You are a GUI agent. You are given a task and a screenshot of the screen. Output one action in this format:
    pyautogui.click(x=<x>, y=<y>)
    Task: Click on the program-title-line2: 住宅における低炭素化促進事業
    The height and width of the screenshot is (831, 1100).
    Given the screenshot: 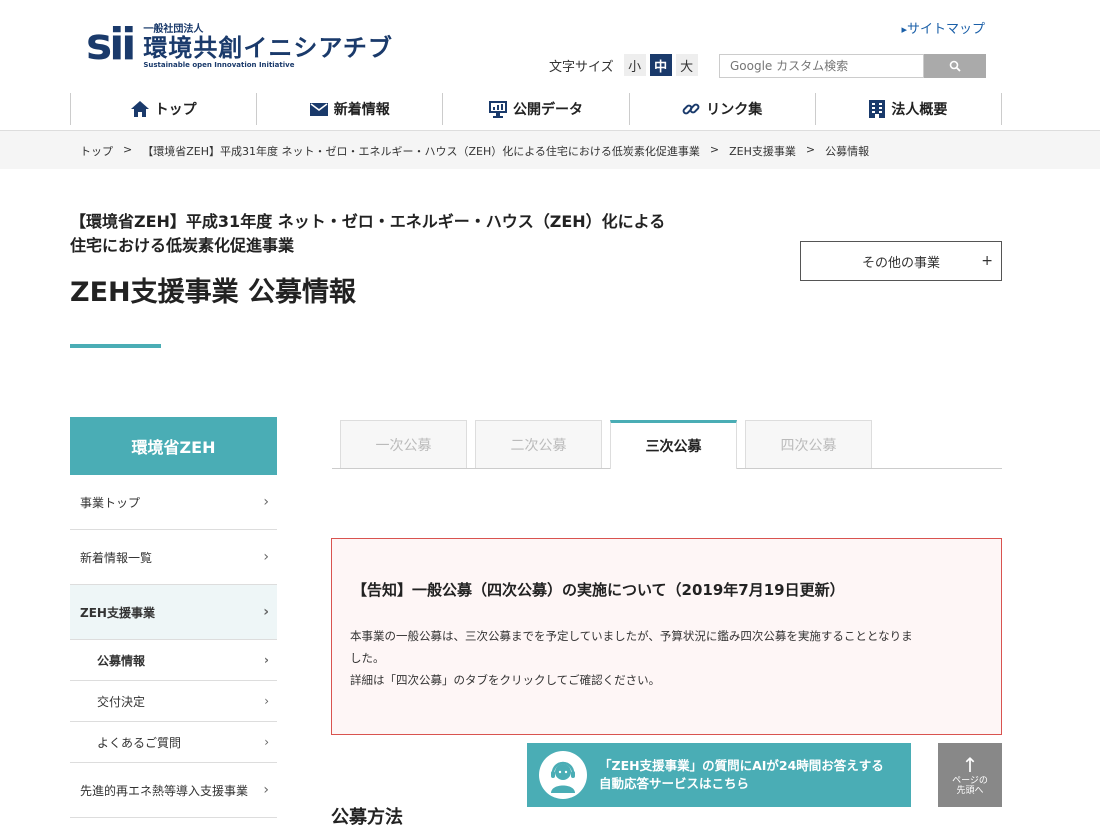 What is the action you would take?
    pyautogui.click(x=182, y=245)
    